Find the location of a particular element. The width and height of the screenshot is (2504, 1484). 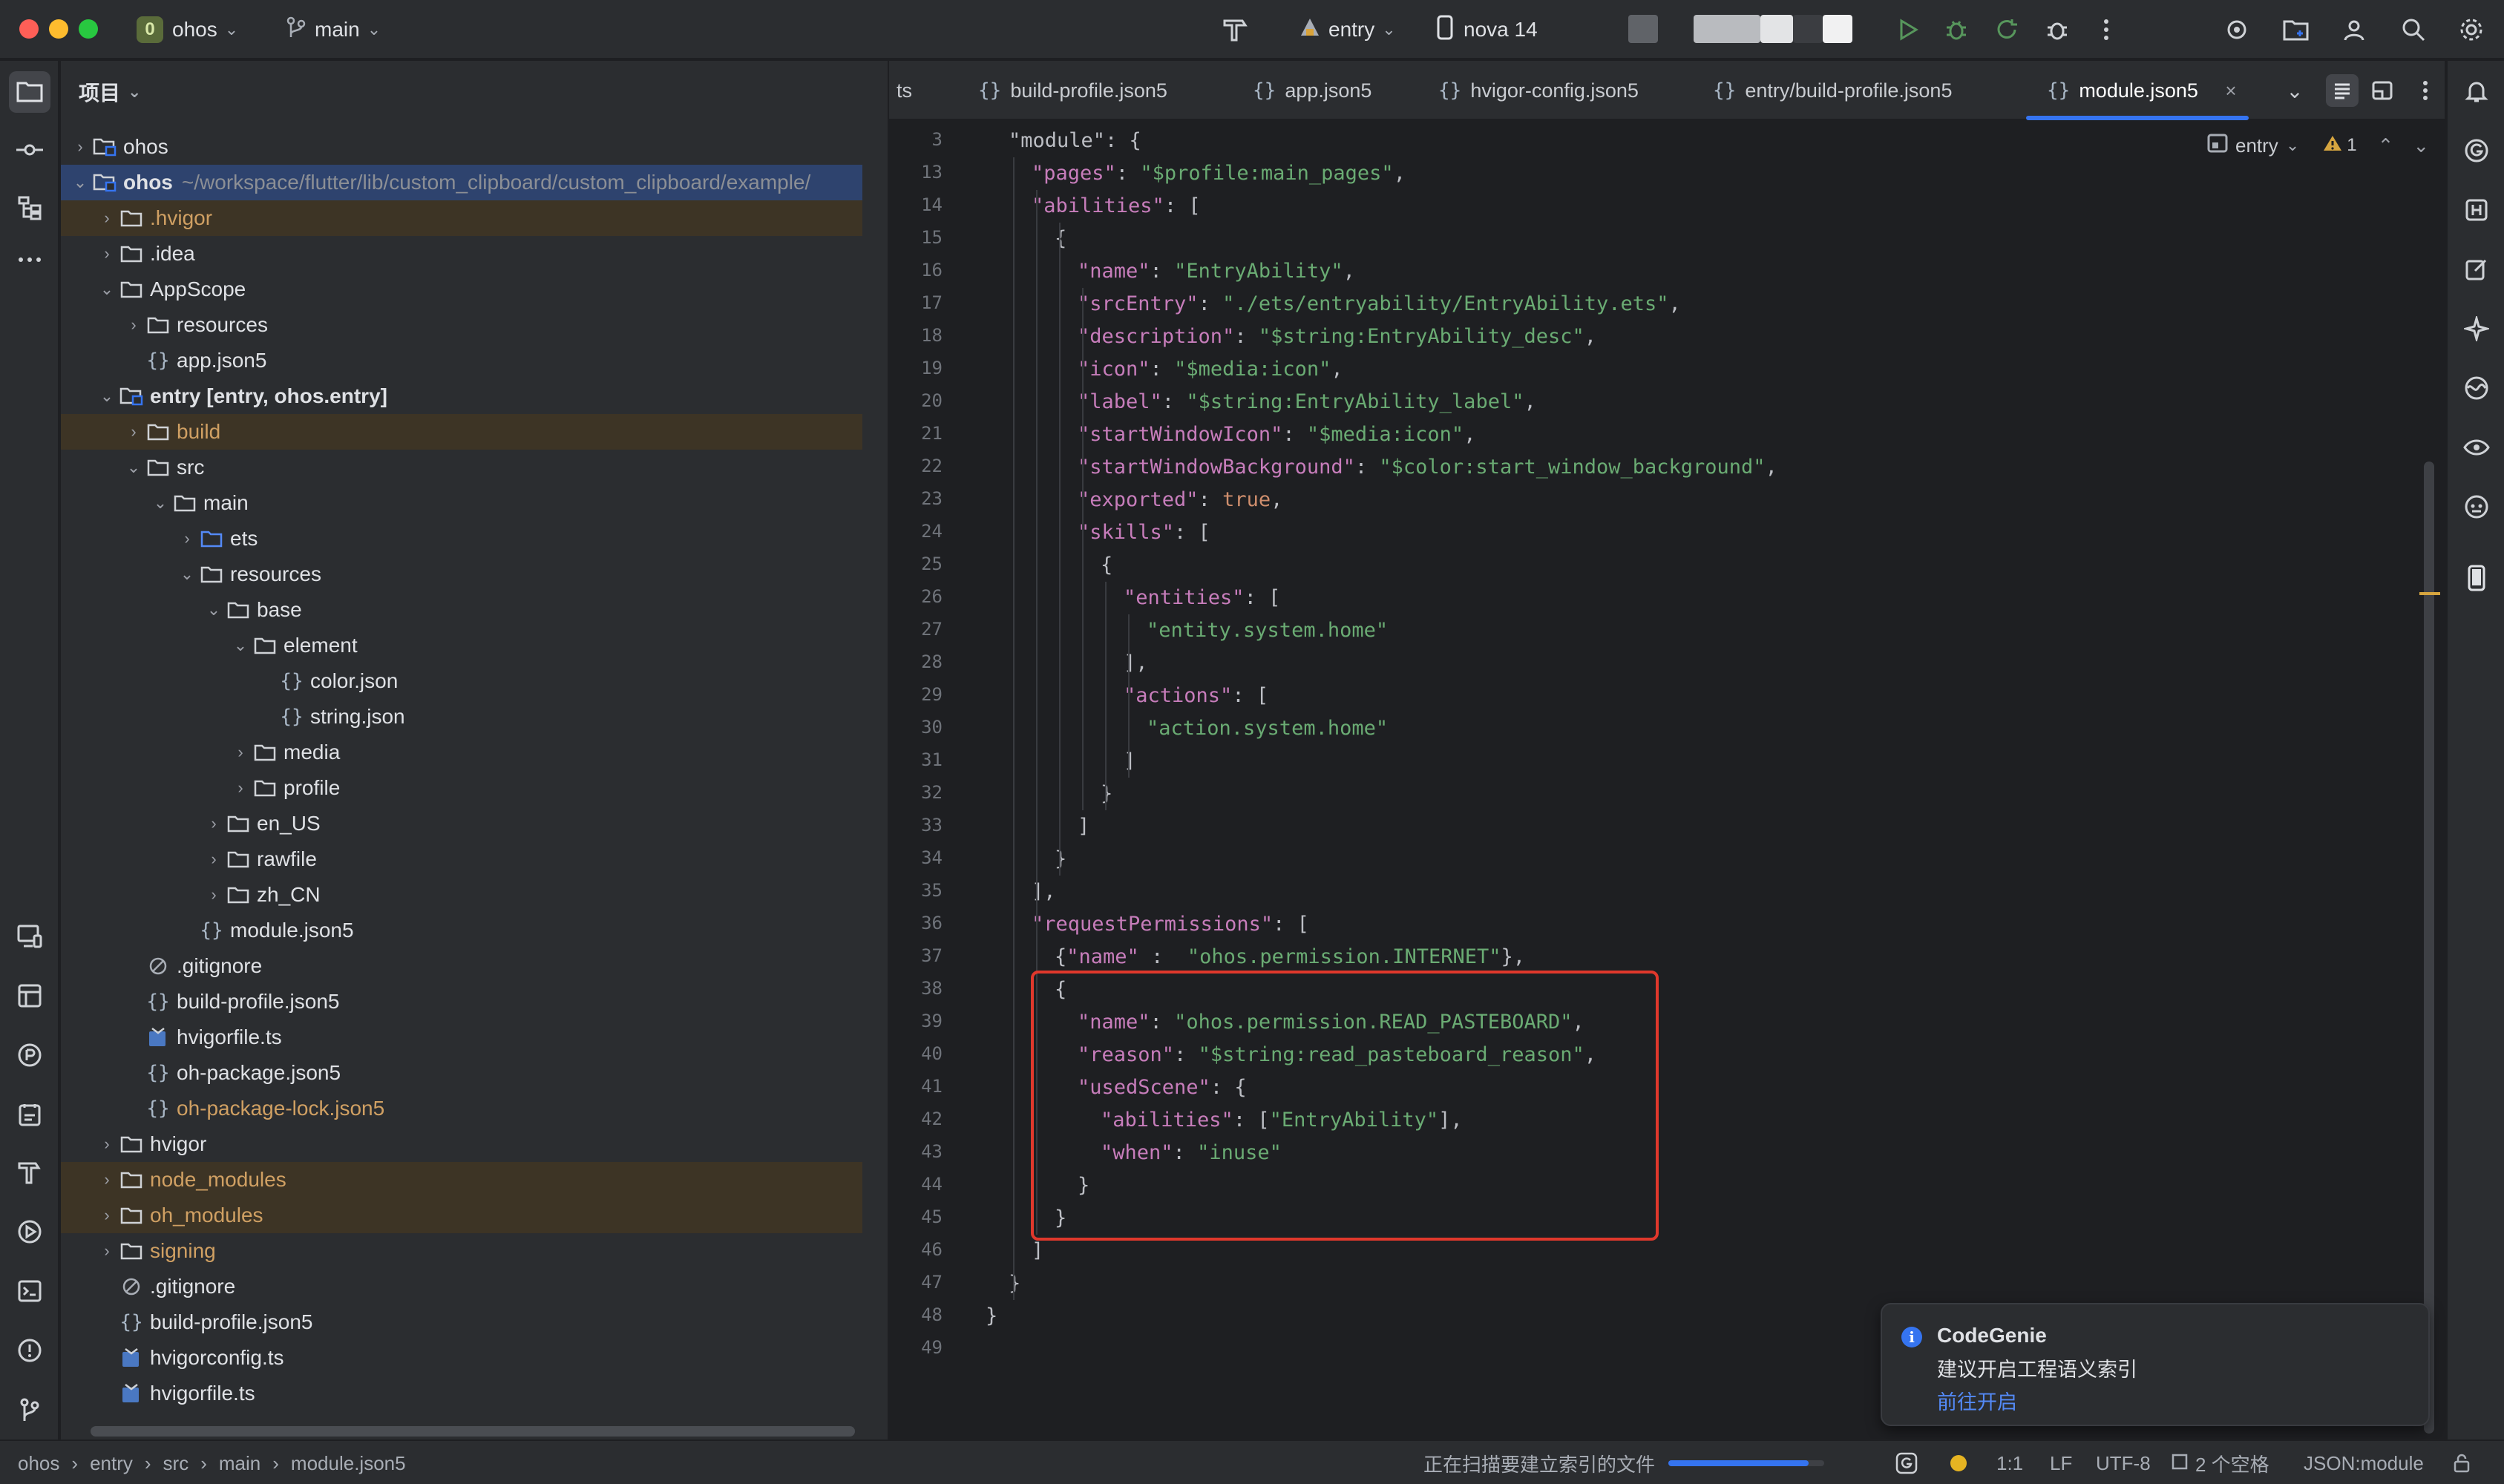

breadcrumb-item: module.json5 is located at coordinates (349, 1463).